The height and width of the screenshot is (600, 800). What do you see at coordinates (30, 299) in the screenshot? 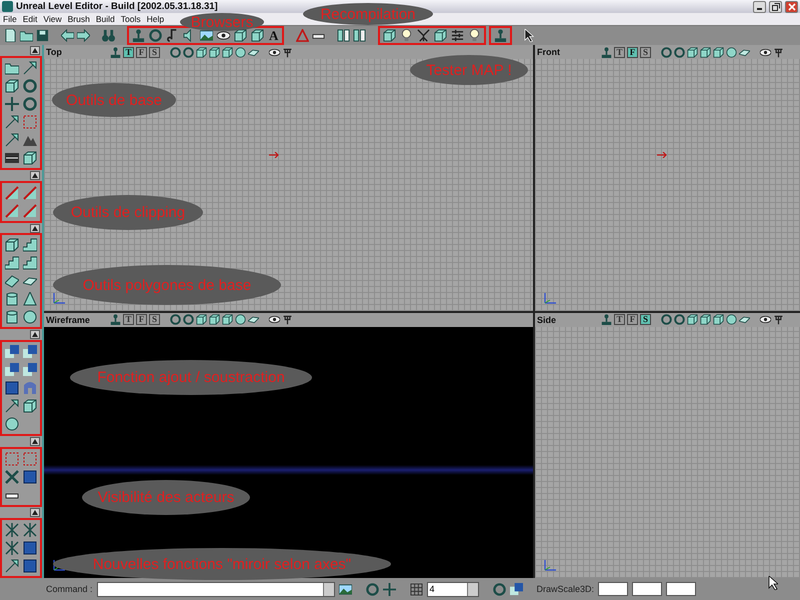
I see `cone-icon` at bounding box center [30, 299].